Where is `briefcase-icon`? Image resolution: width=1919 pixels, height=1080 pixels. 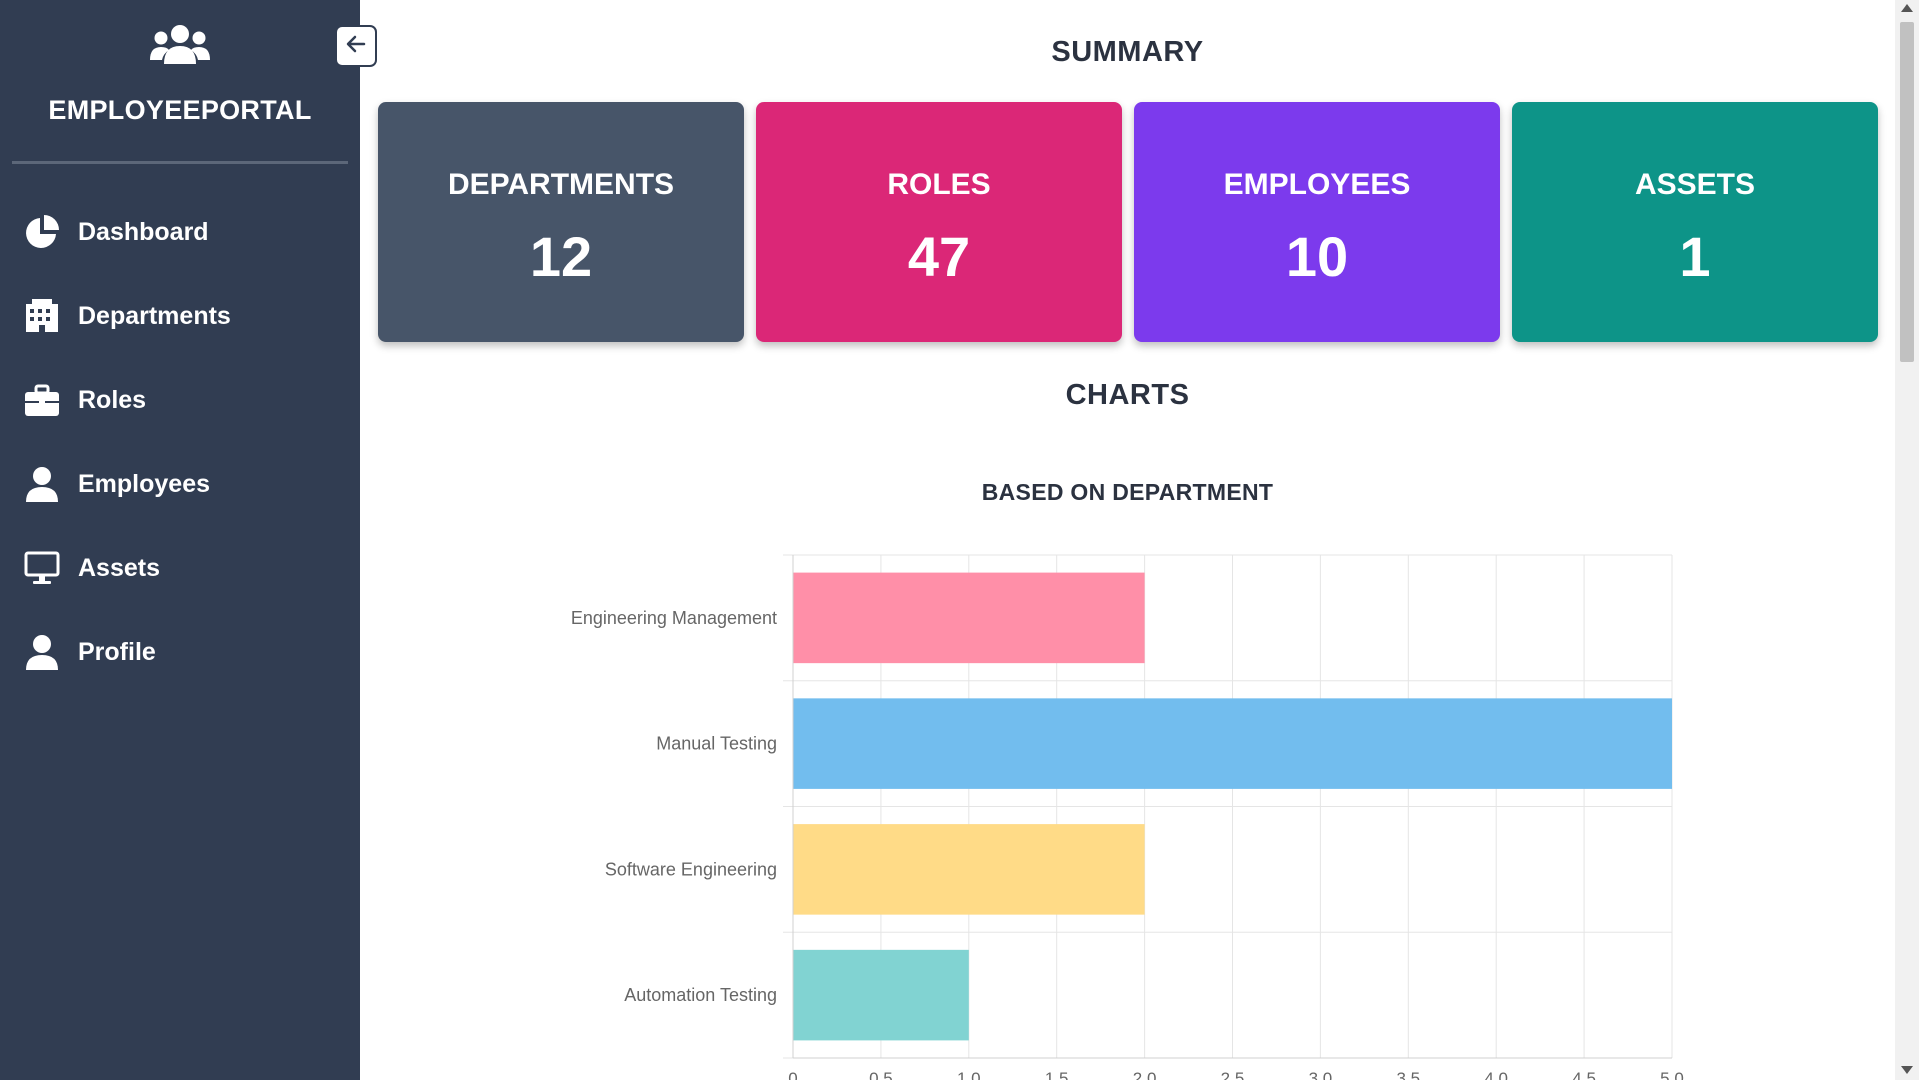
briefcase-icon is located at coordinates (42, 400).